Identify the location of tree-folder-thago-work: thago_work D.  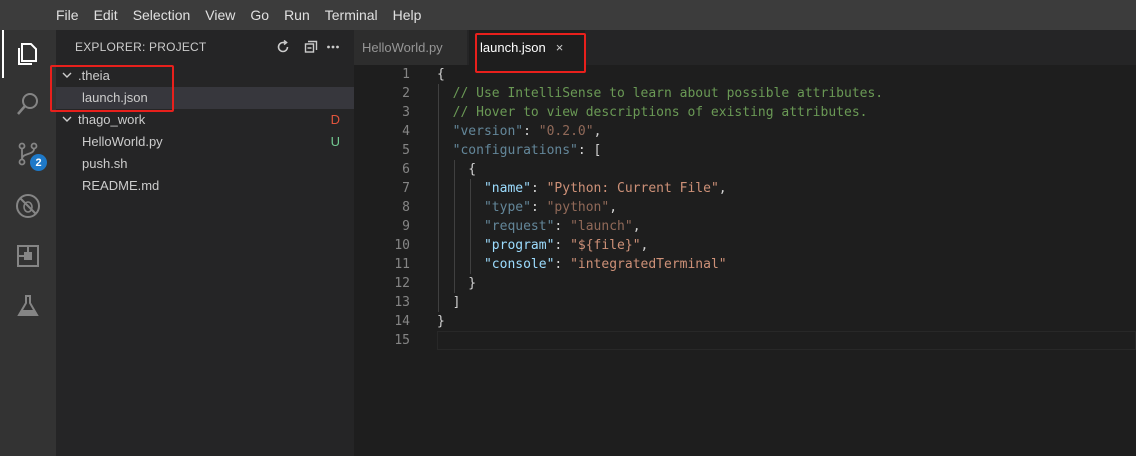
(205, 120).